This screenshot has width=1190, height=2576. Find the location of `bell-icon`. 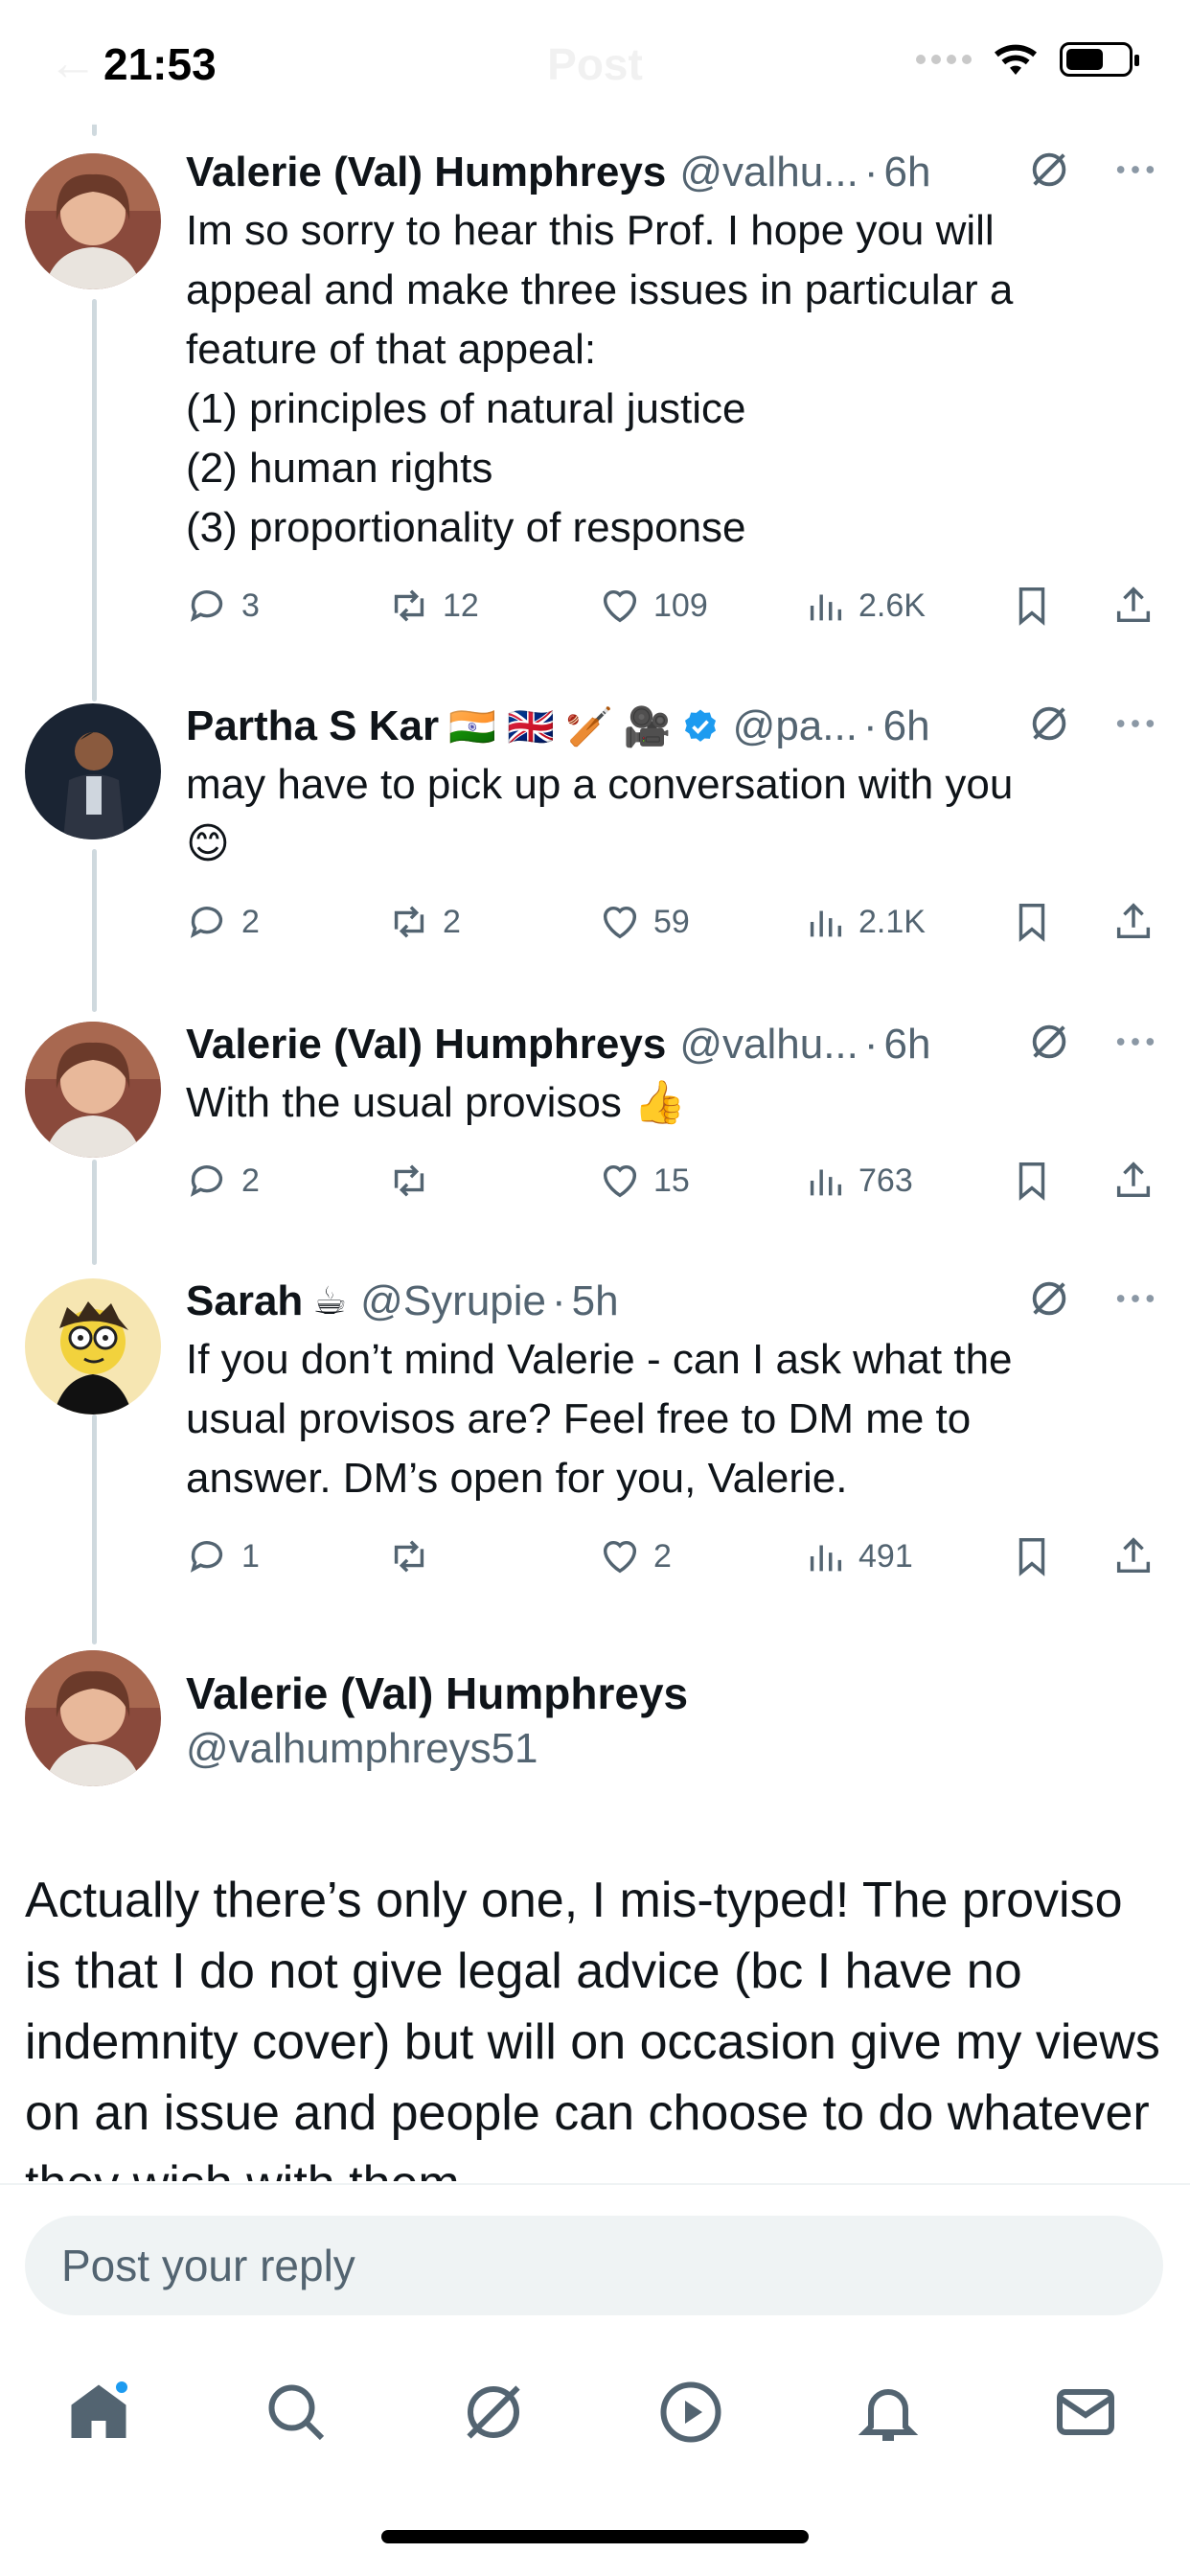

bell-icon is located at coordinates (889, 2415).